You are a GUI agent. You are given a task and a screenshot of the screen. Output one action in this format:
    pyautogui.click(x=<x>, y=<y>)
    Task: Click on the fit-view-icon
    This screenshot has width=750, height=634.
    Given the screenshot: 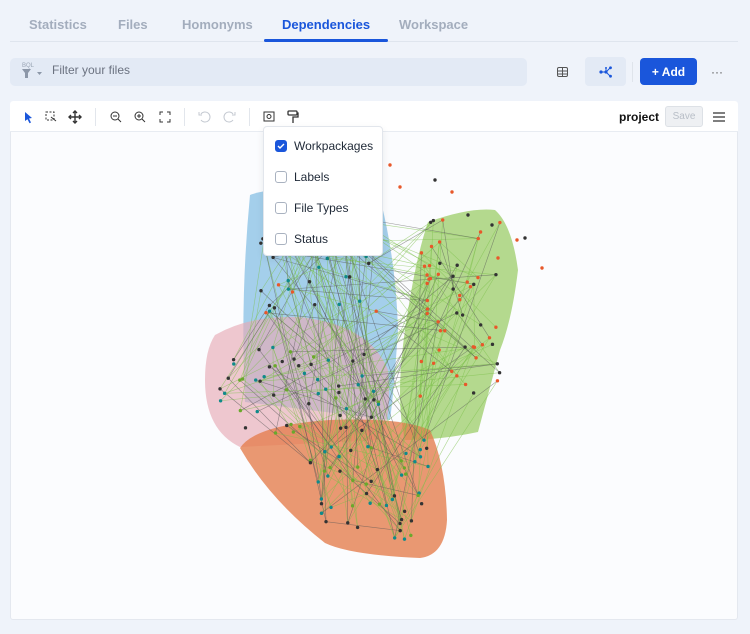 What is the action you would take?
    pyautogui.click(x=165, y=117)
    